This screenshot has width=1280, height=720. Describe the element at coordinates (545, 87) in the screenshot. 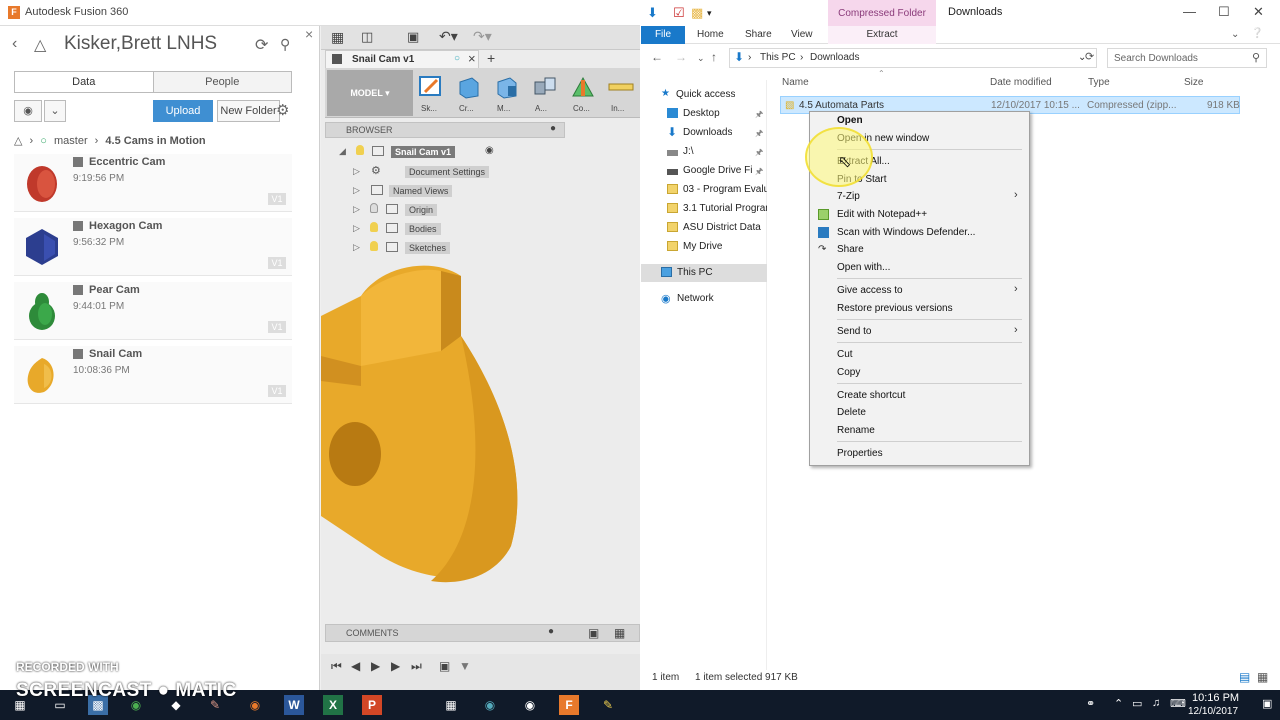

I see `assemble-tool-icon` at that location.